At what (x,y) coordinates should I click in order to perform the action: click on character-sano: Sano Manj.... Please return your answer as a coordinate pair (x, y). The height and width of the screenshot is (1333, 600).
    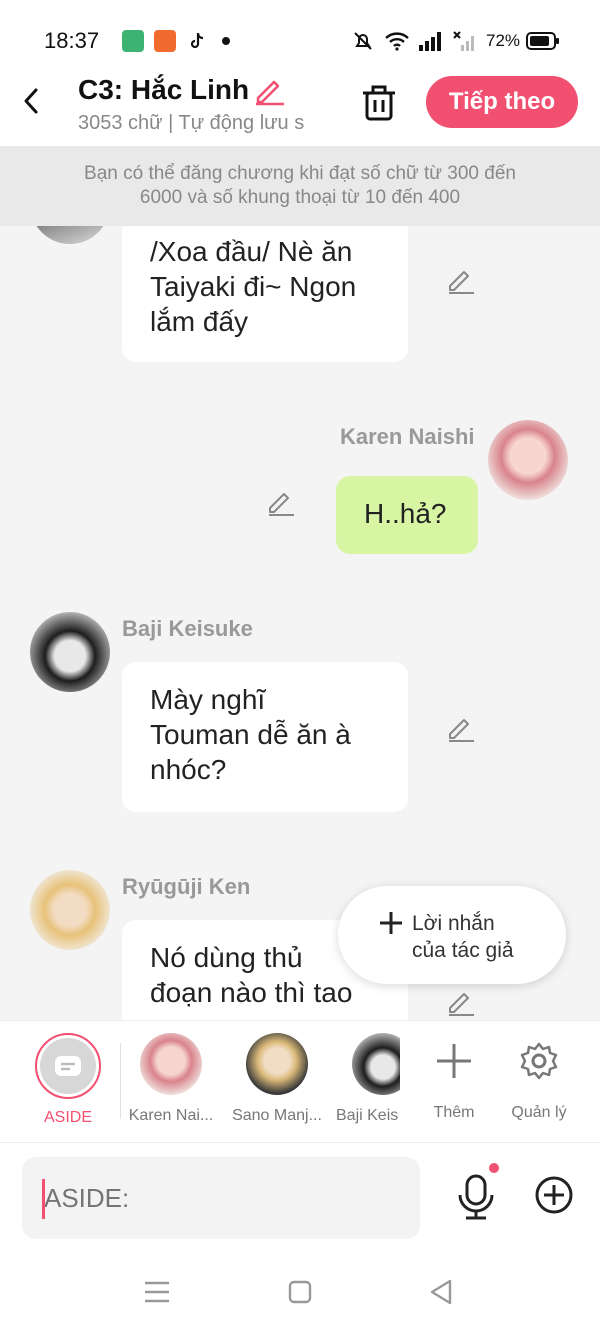
    Looking at the image, I should click on (277, 1079).